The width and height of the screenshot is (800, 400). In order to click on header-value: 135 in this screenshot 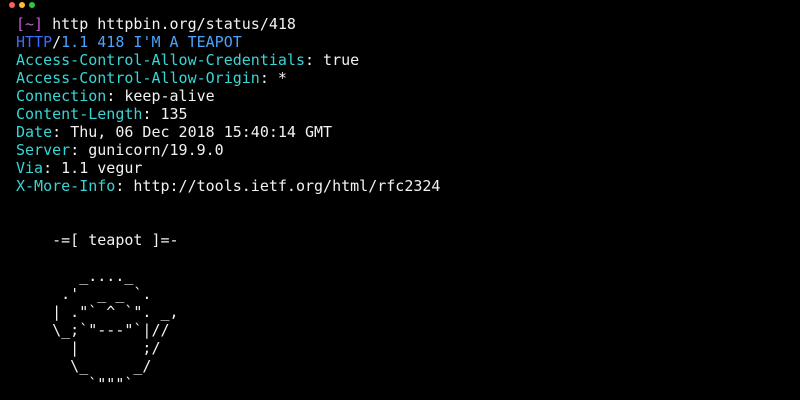, I will do `click(174, 114)`.